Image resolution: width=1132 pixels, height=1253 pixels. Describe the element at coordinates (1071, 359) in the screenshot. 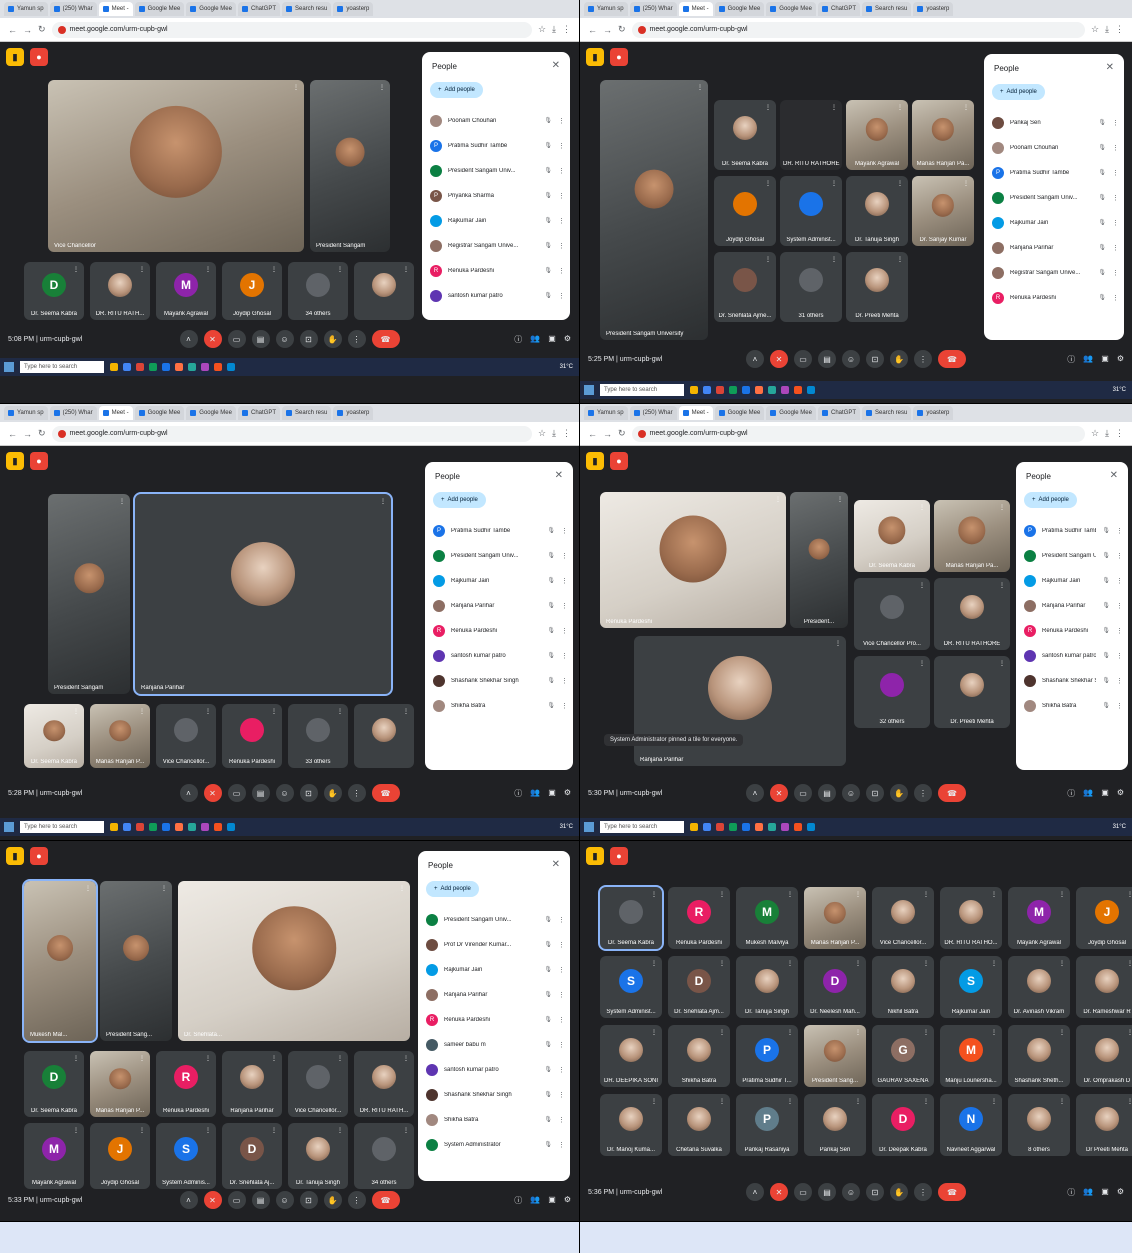

I see `info-icon: ⓘ` at that location.